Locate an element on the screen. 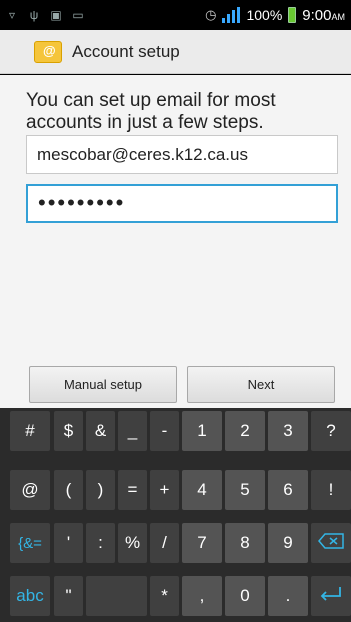 The image size is (351, 622). key-2: 2 is located at coordinates (245, 431).